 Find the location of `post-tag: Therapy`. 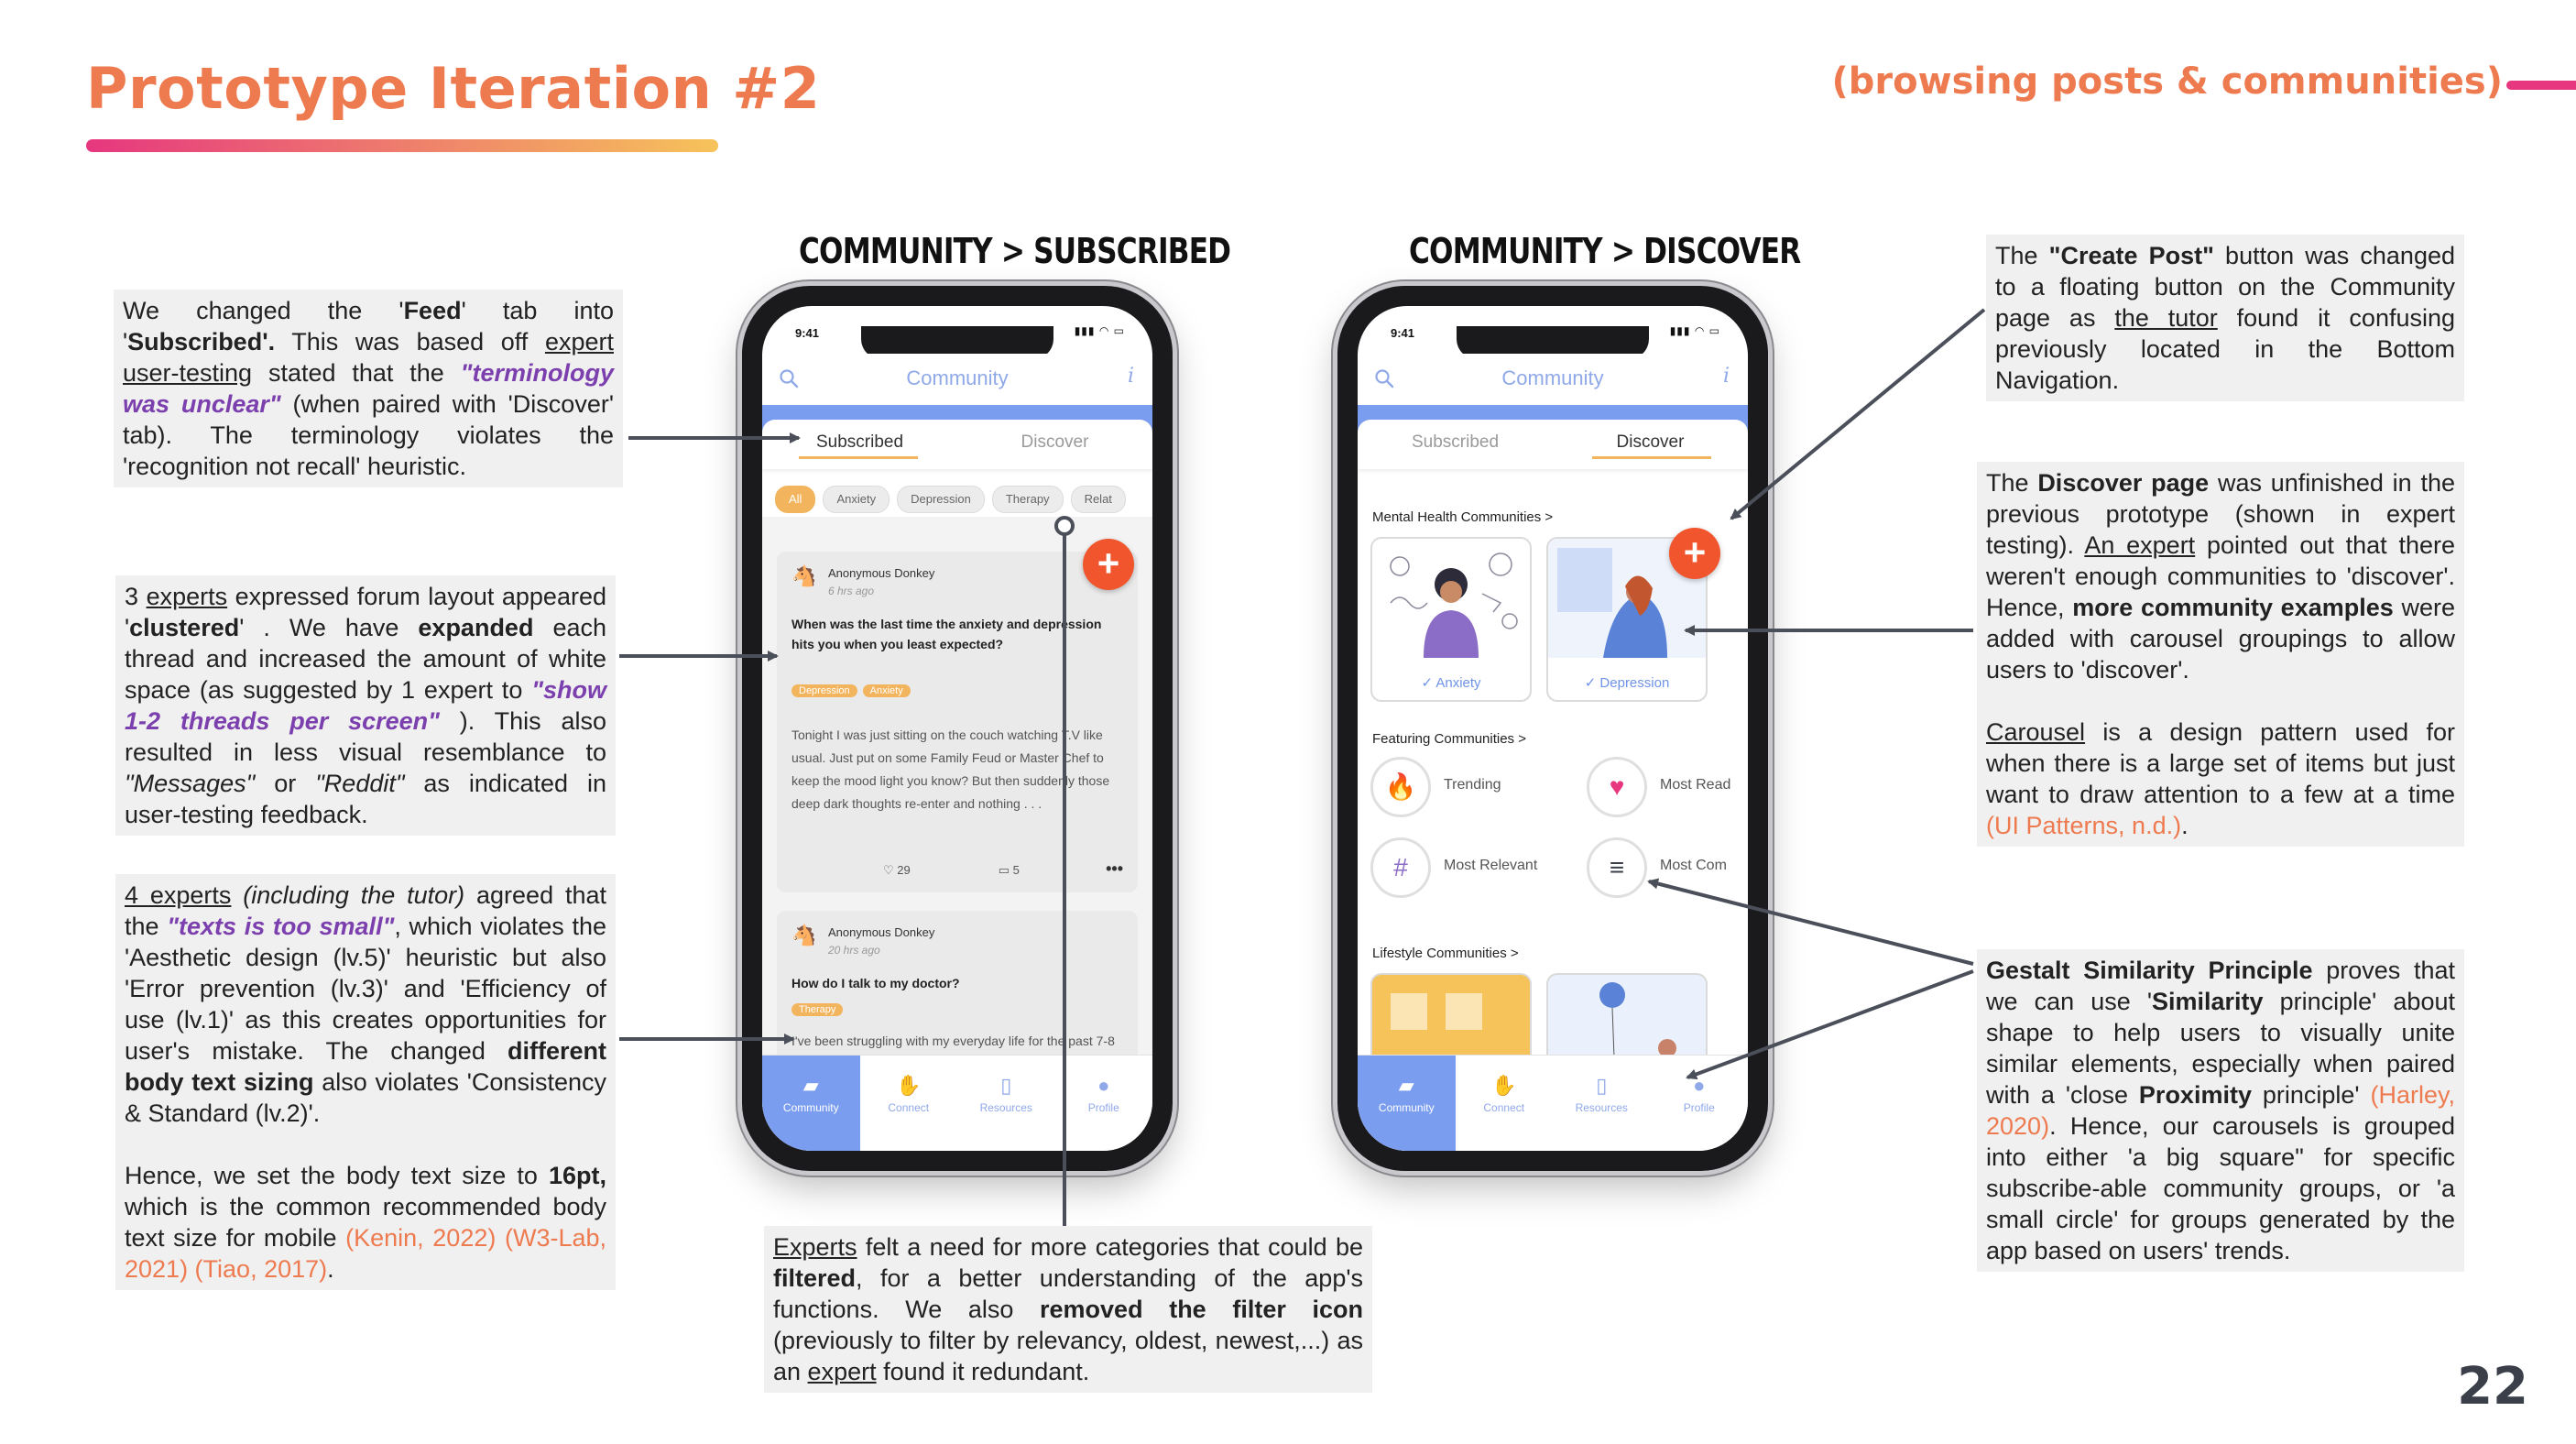

post-tag: Therapy is located at coordinates (818, 1009).